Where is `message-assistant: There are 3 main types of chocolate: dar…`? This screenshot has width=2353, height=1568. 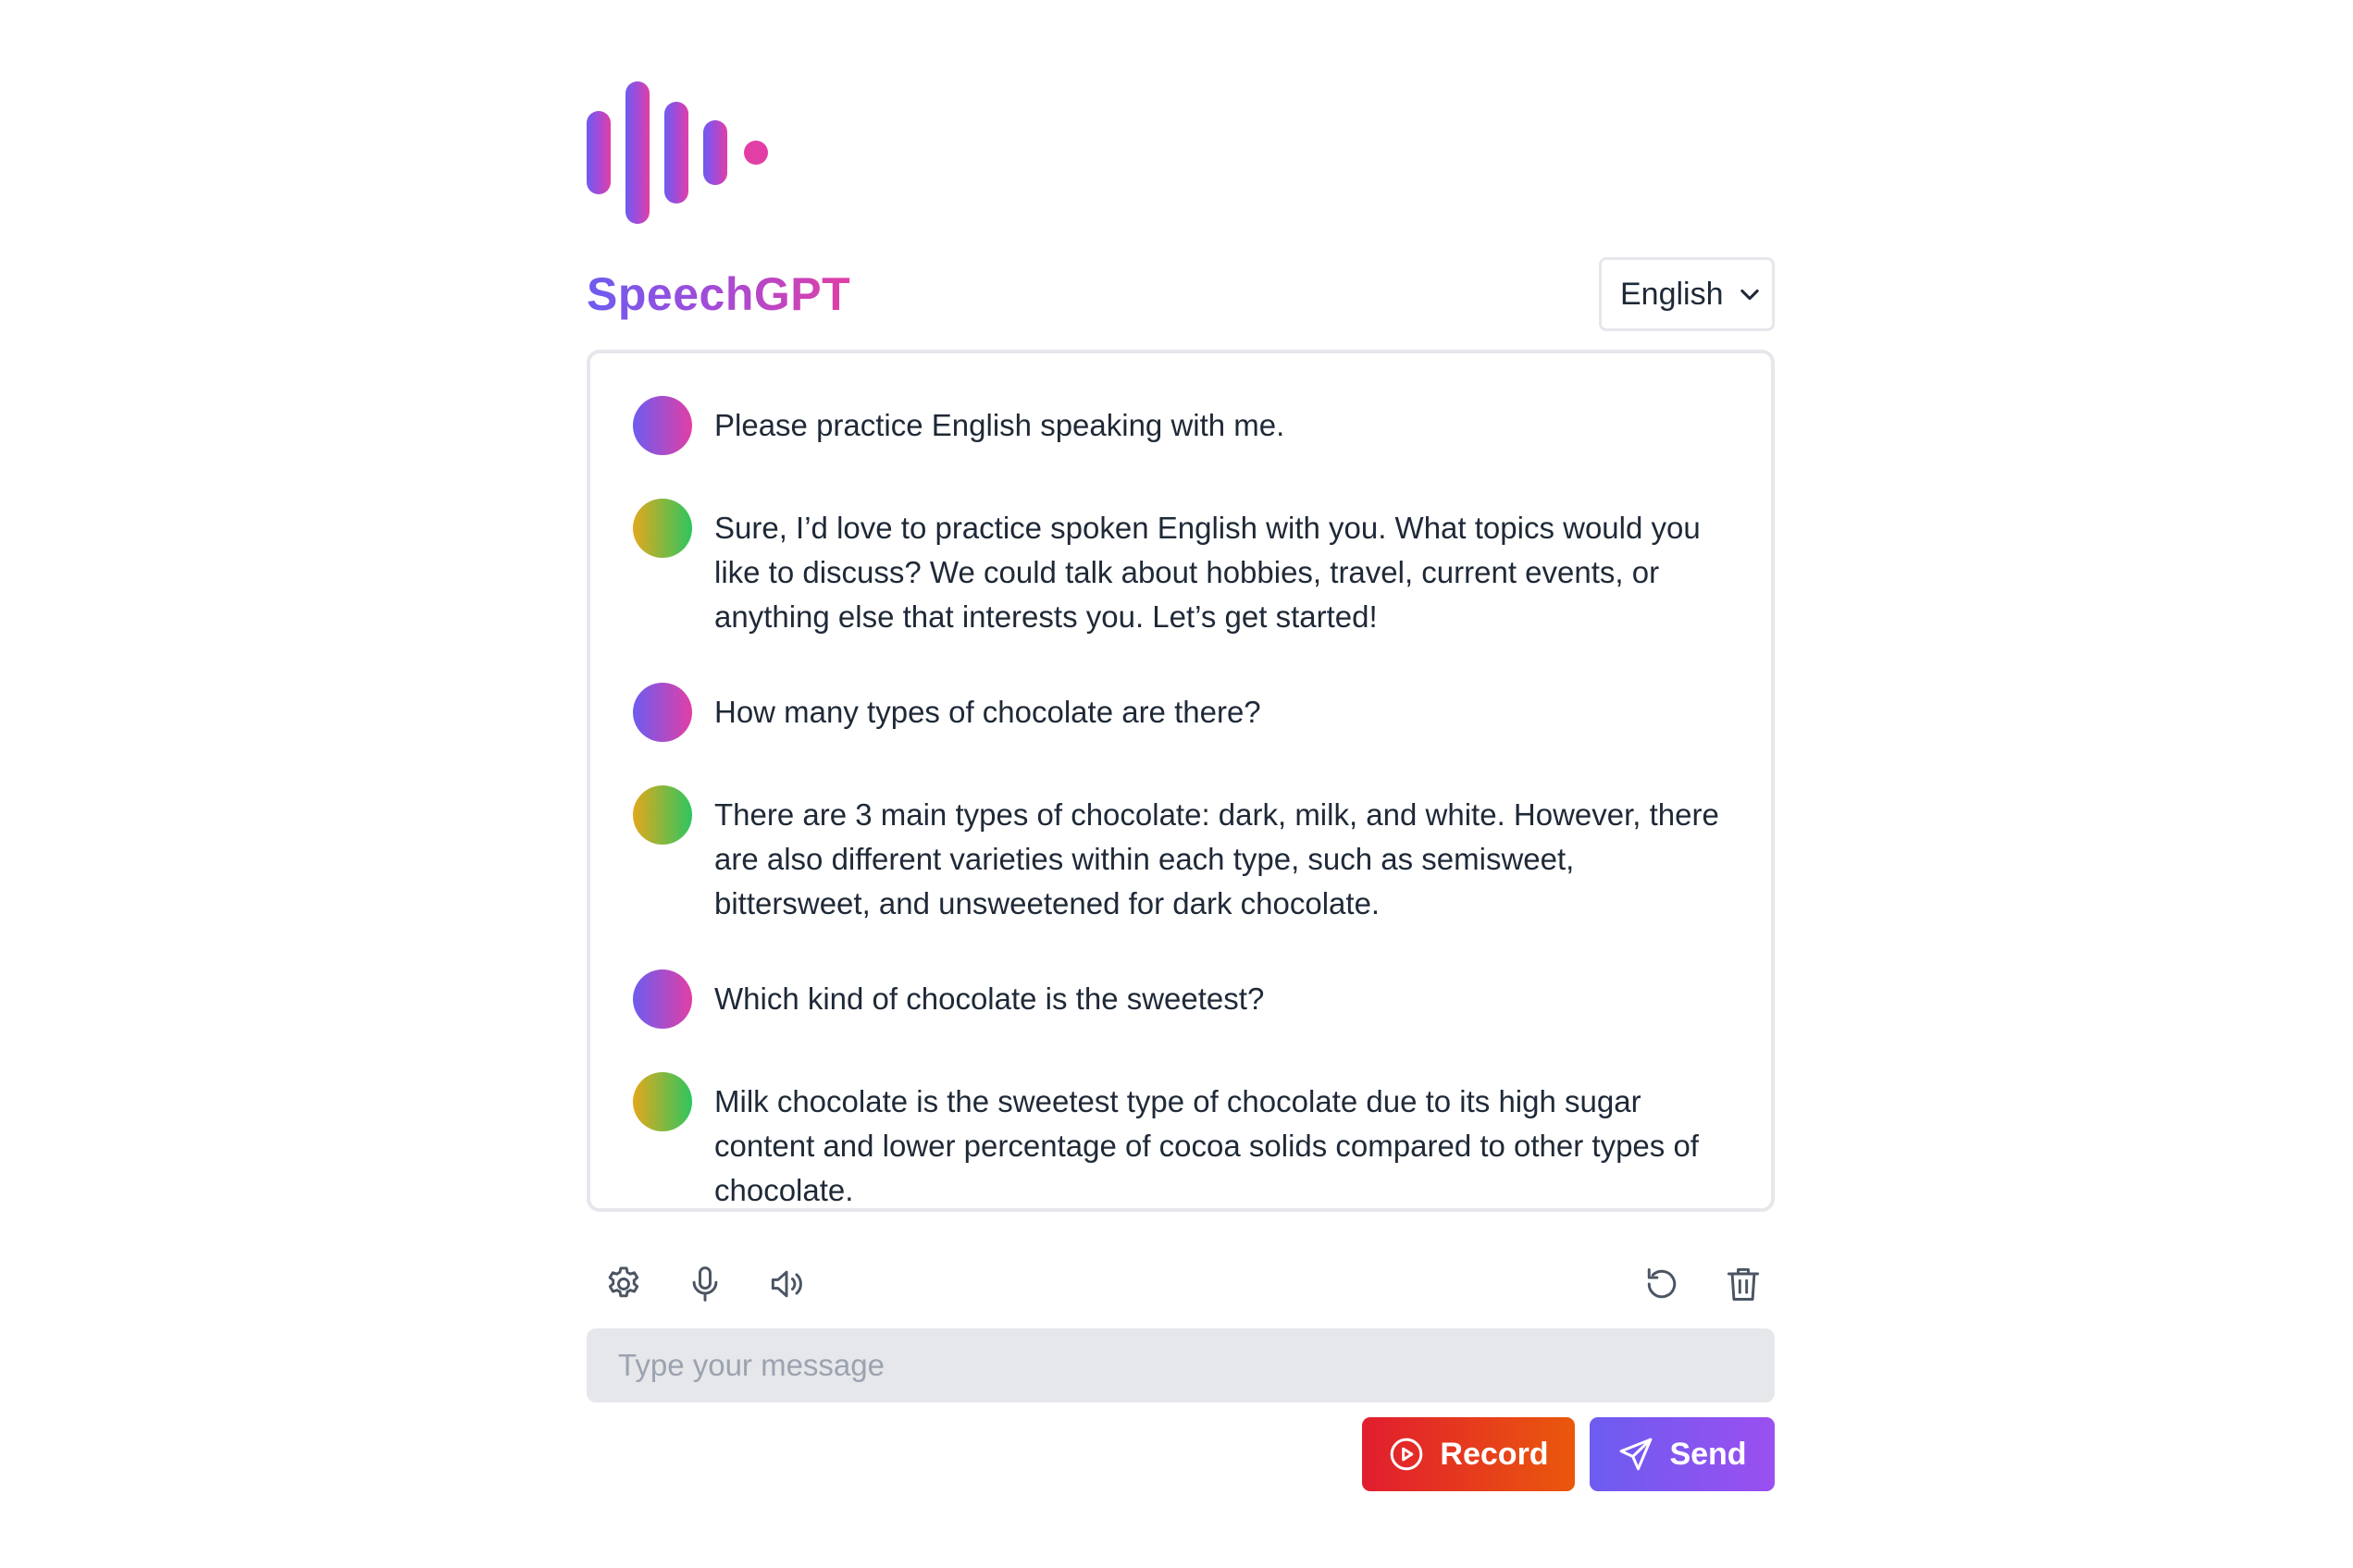
message-assistant: There are 3 main types of chocolate: dar… is located at coordinates (1180, 855).